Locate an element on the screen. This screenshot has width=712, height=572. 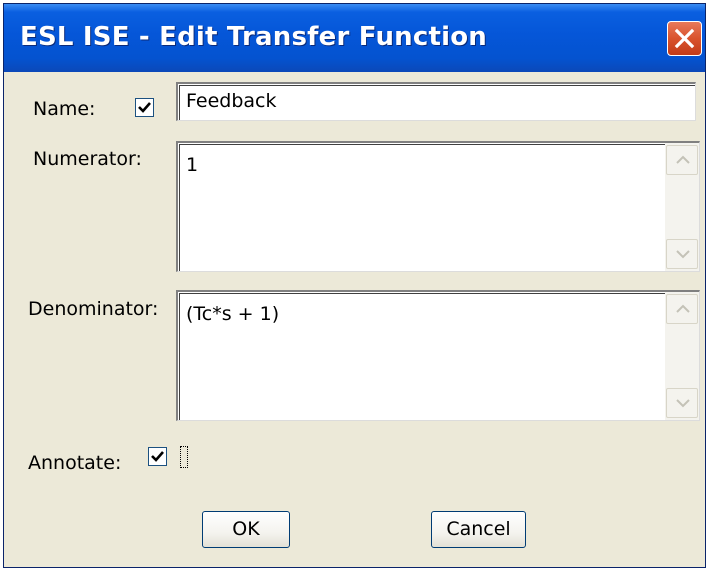
cancel-button: Cancel is located at coordinates (478, 529).